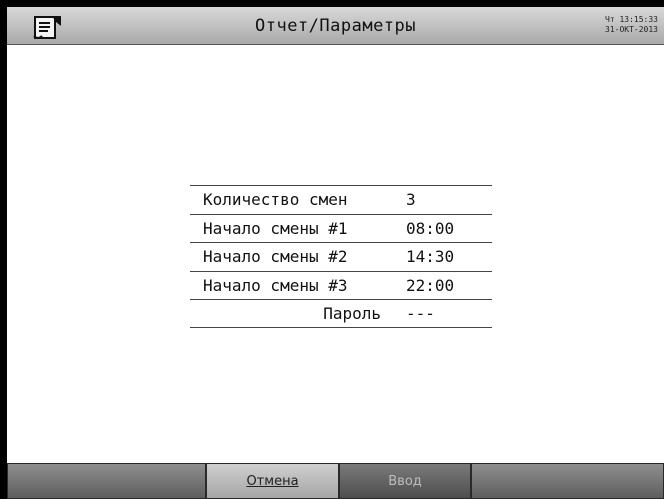 The image size is (664, 499). I want to click on enter-button-label: Ввод, so click(405, 481).